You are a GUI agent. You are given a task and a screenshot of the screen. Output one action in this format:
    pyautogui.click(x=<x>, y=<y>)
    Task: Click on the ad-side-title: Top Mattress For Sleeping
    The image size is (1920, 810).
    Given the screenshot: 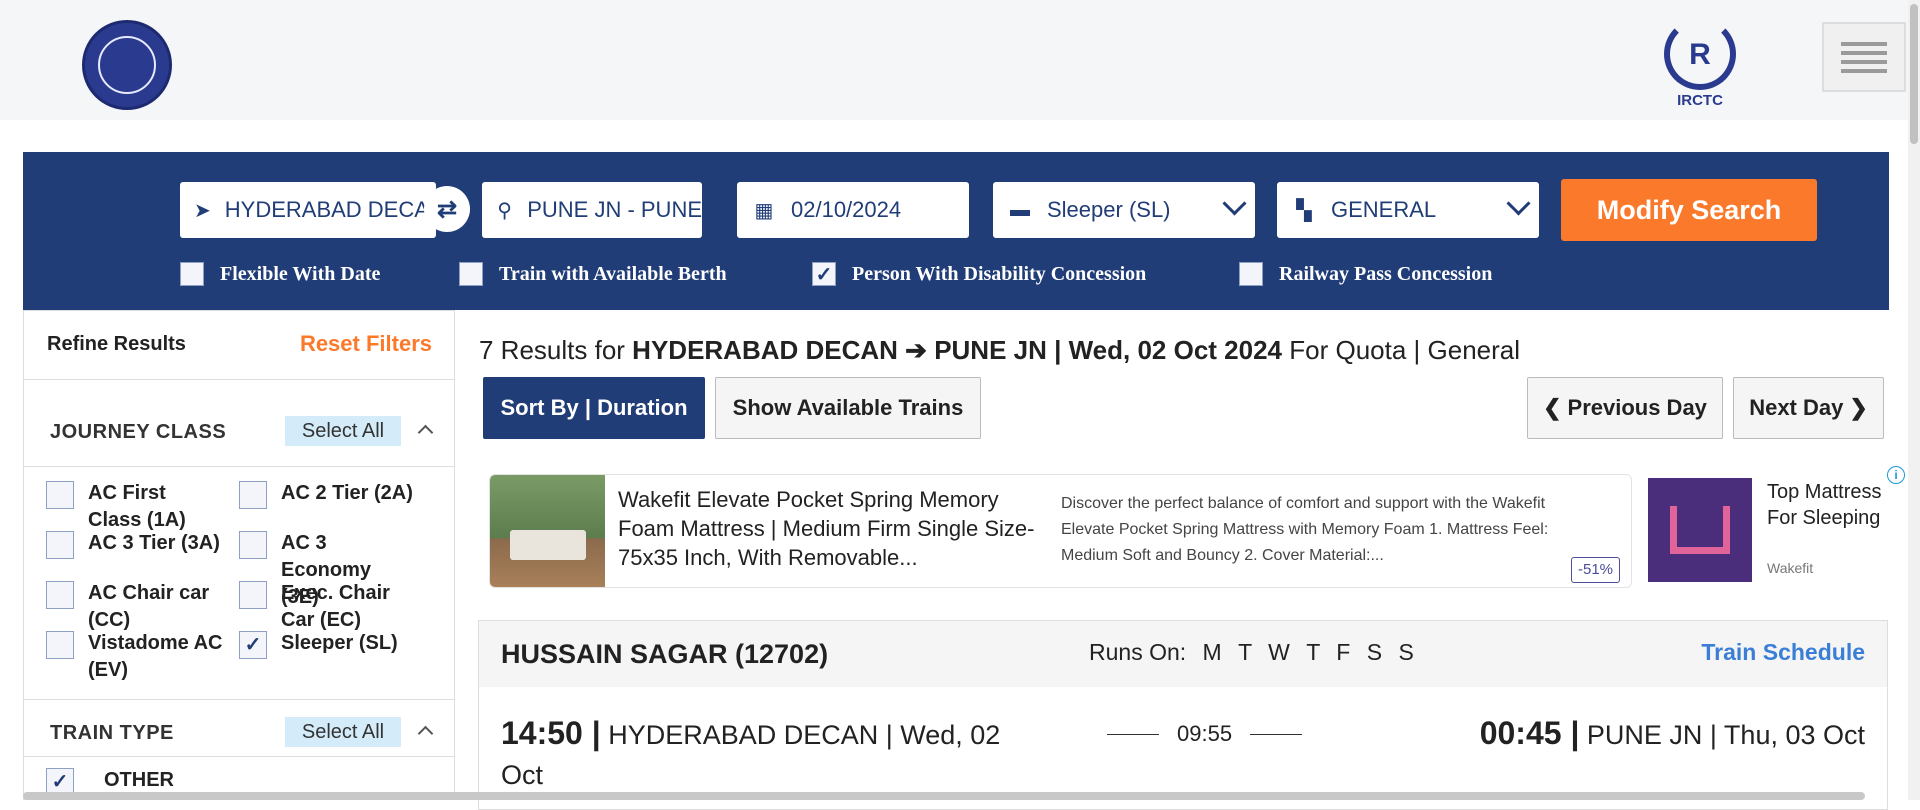 What is the action you would take?
    pyautogui.click(x=1832, y=505)
    